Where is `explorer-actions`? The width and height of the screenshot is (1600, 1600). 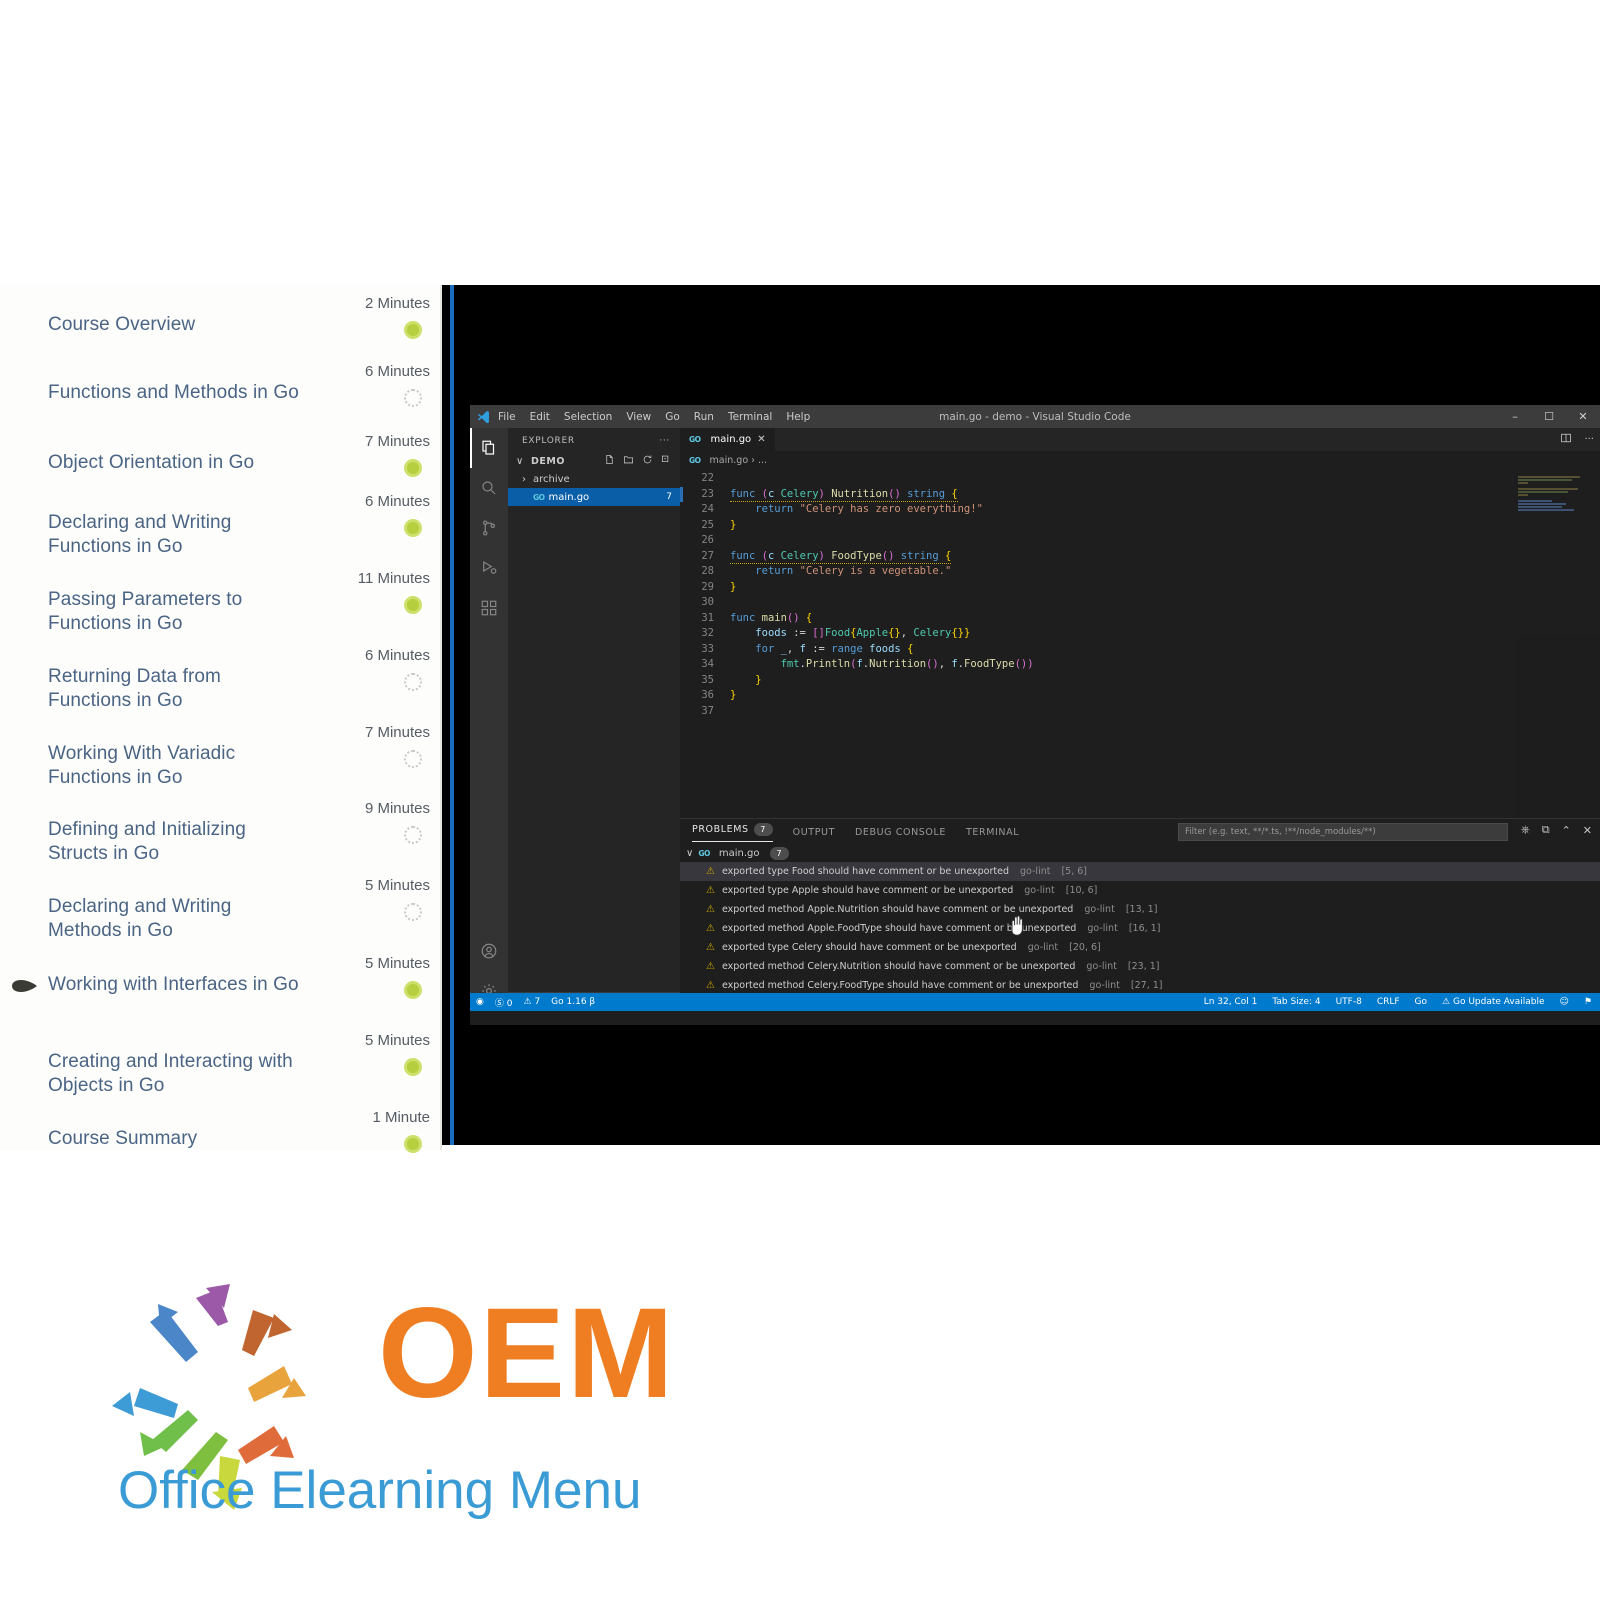
explorer-actions is located at coordinates (638, 461).